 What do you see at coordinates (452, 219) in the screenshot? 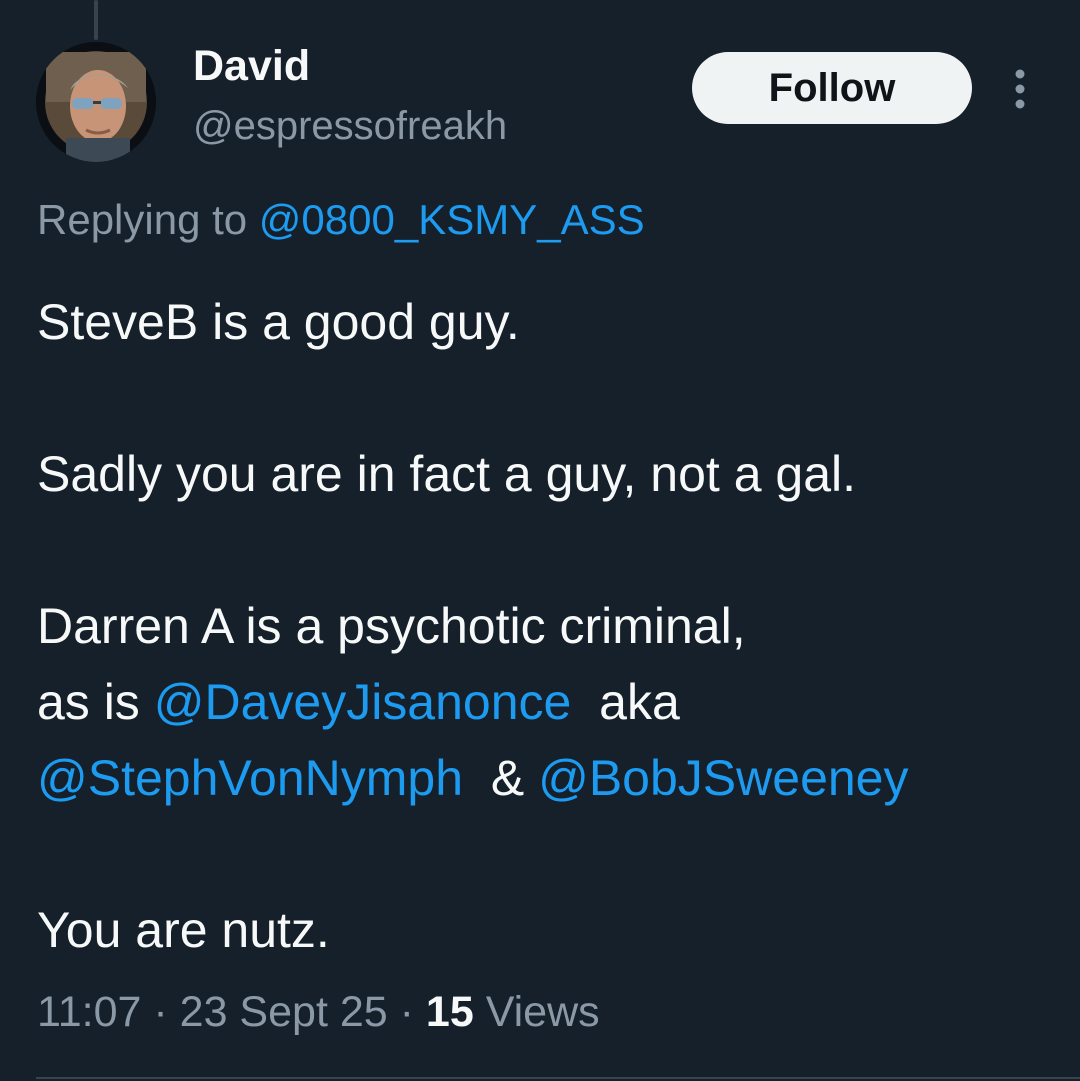
I see `reply-mention-link: @0800_KSMY_ASS` at bounding box center [452, 219].